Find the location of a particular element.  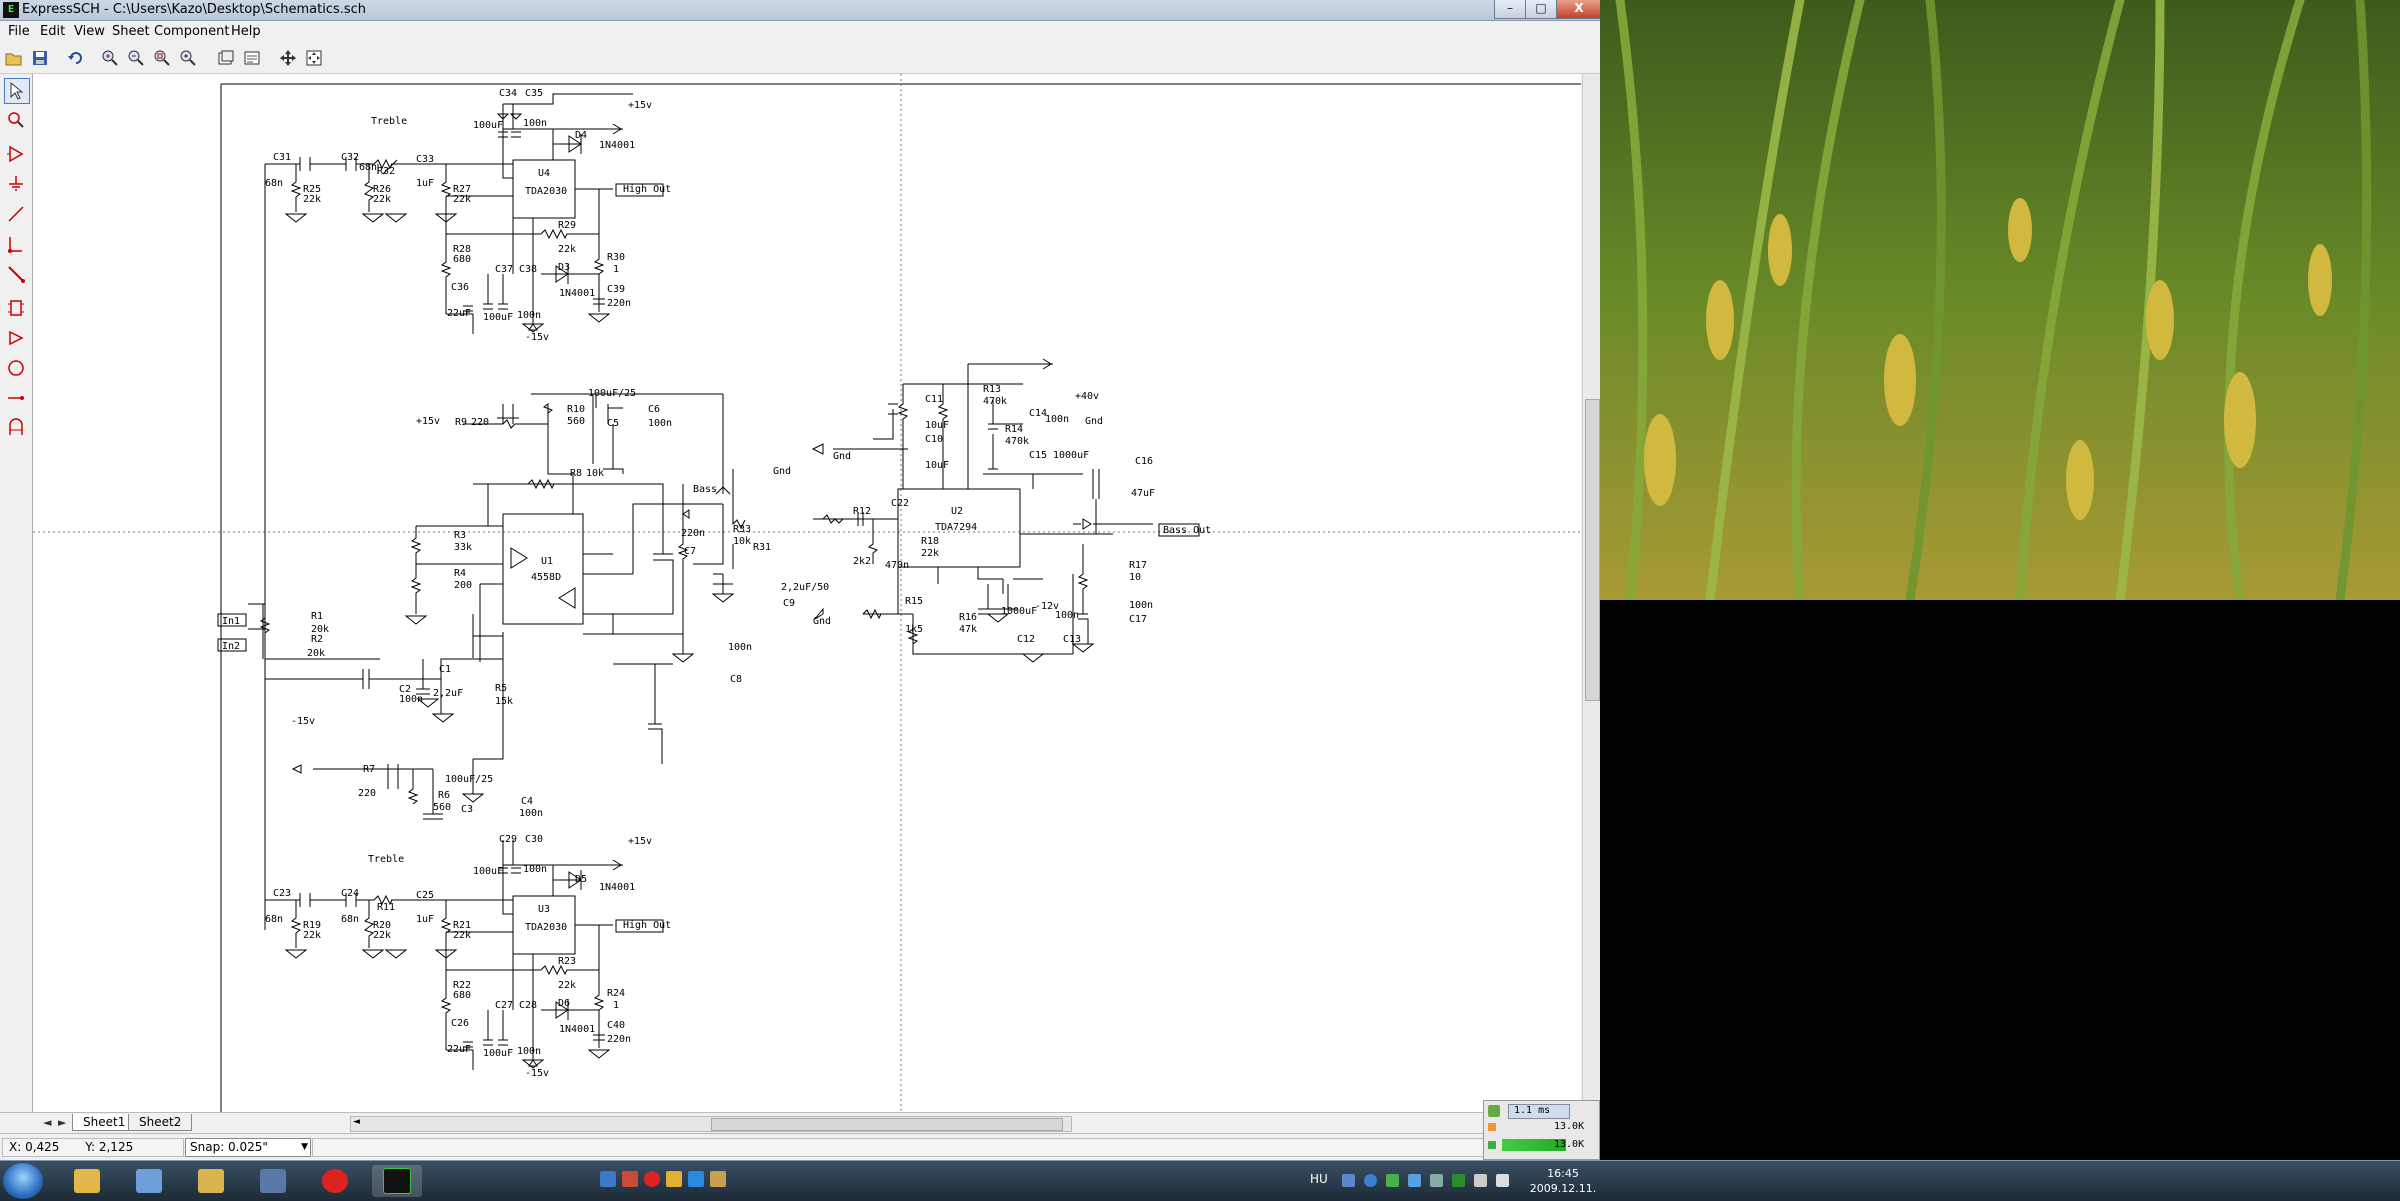

part-val-c30: 100n is located at coordinates (535, 869).